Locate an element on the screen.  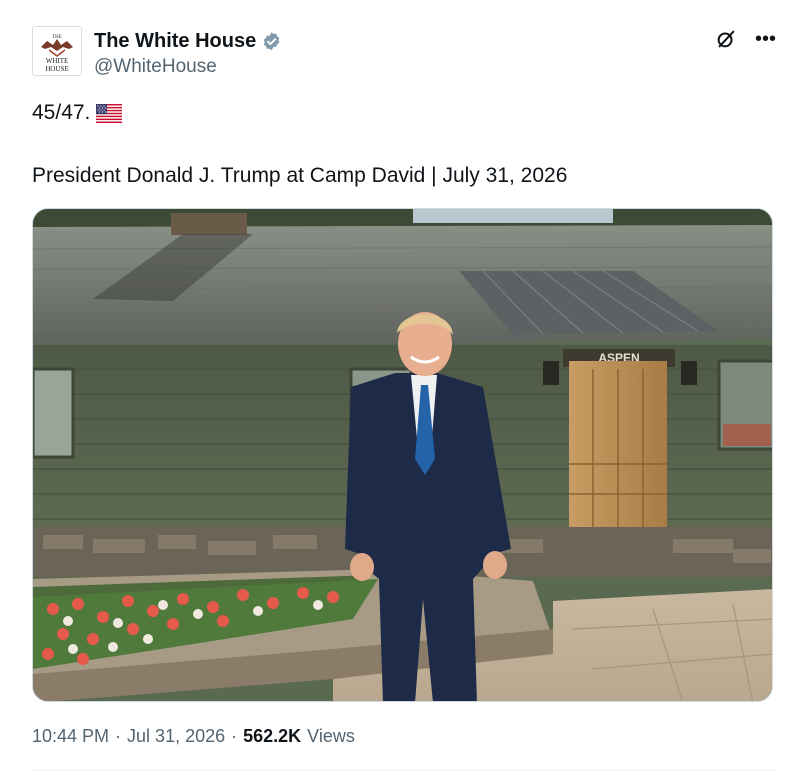
post-time: 10:44 PM is located at coordinates (70, 736).